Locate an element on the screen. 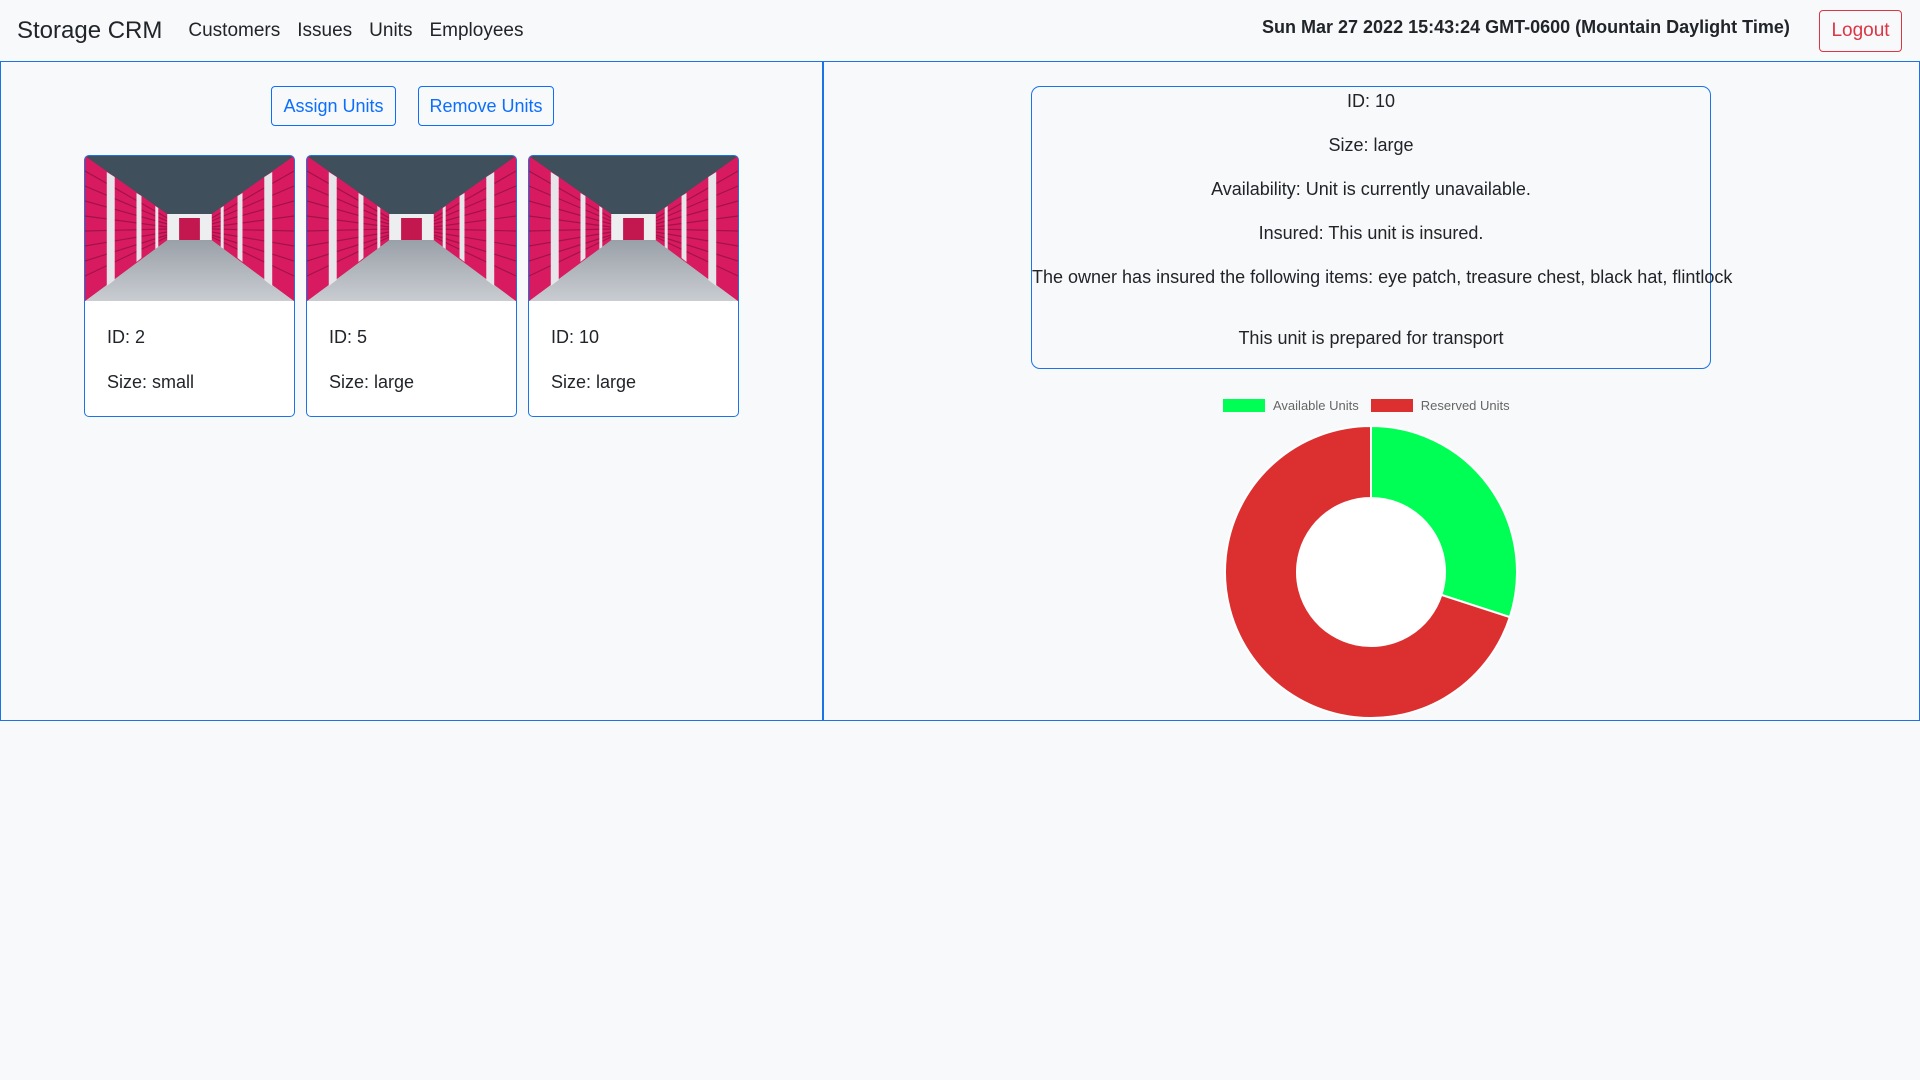  card-unit-id: ID: 2 is located at coordinates (126, 337).